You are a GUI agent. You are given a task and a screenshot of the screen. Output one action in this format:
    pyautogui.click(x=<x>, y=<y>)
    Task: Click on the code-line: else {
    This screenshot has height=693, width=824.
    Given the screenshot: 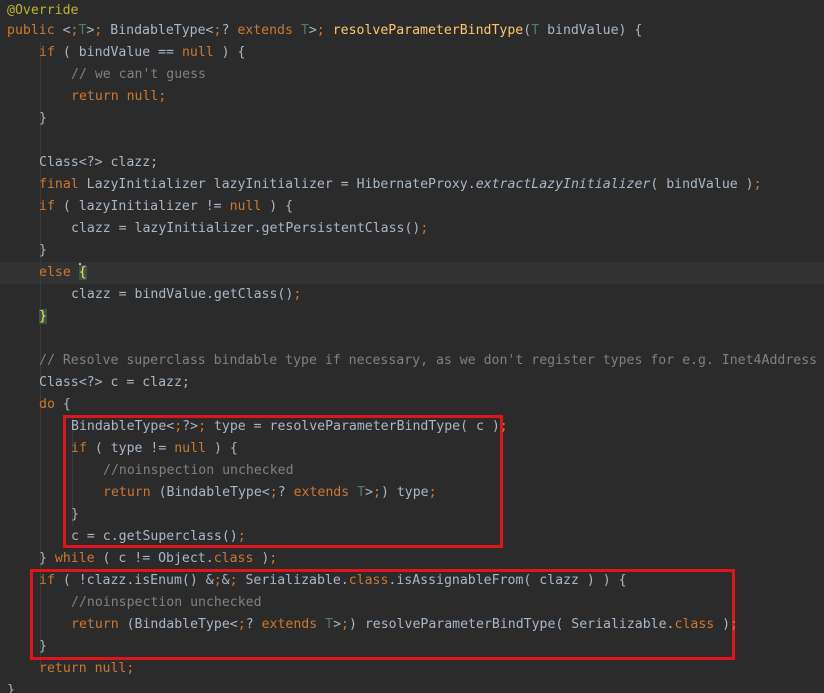 What is the action you would take?
    pyautogui.click(x=63, y=271)
    